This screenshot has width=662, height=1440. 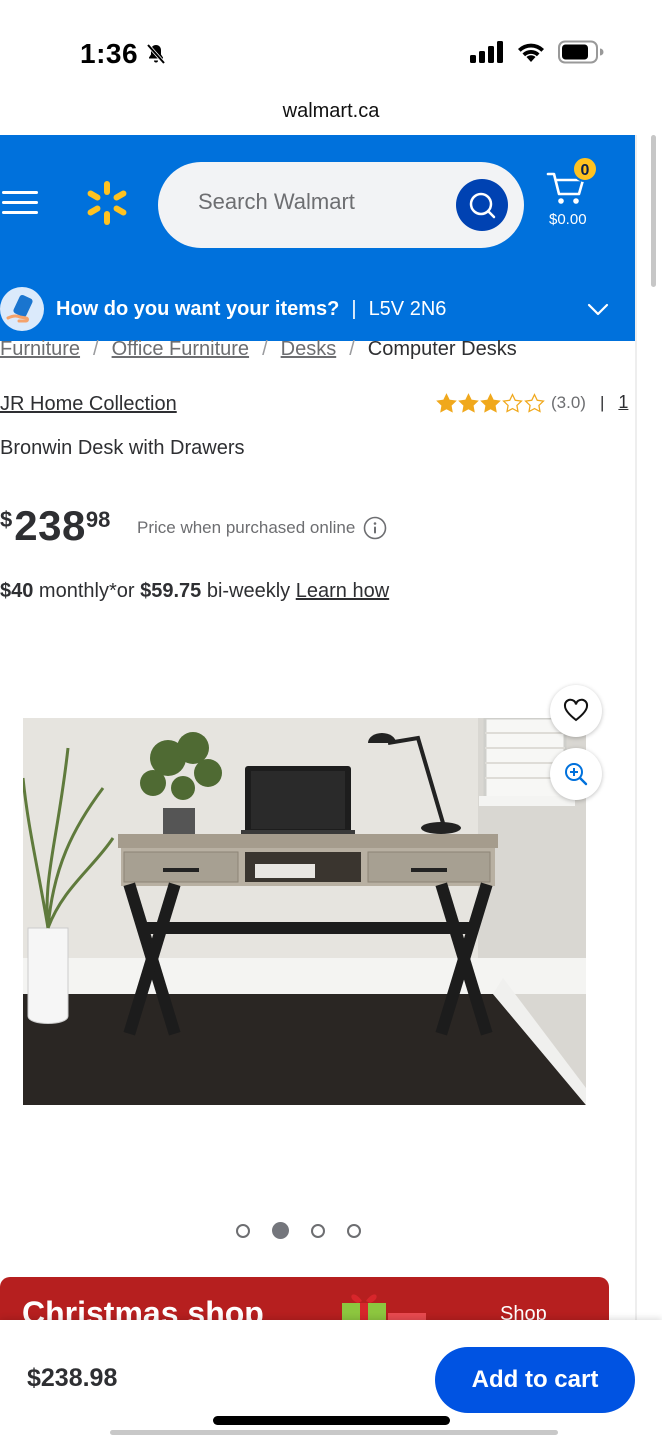 I want to click on breadcrumb-desks: Desks, so click(x=309, y=349).